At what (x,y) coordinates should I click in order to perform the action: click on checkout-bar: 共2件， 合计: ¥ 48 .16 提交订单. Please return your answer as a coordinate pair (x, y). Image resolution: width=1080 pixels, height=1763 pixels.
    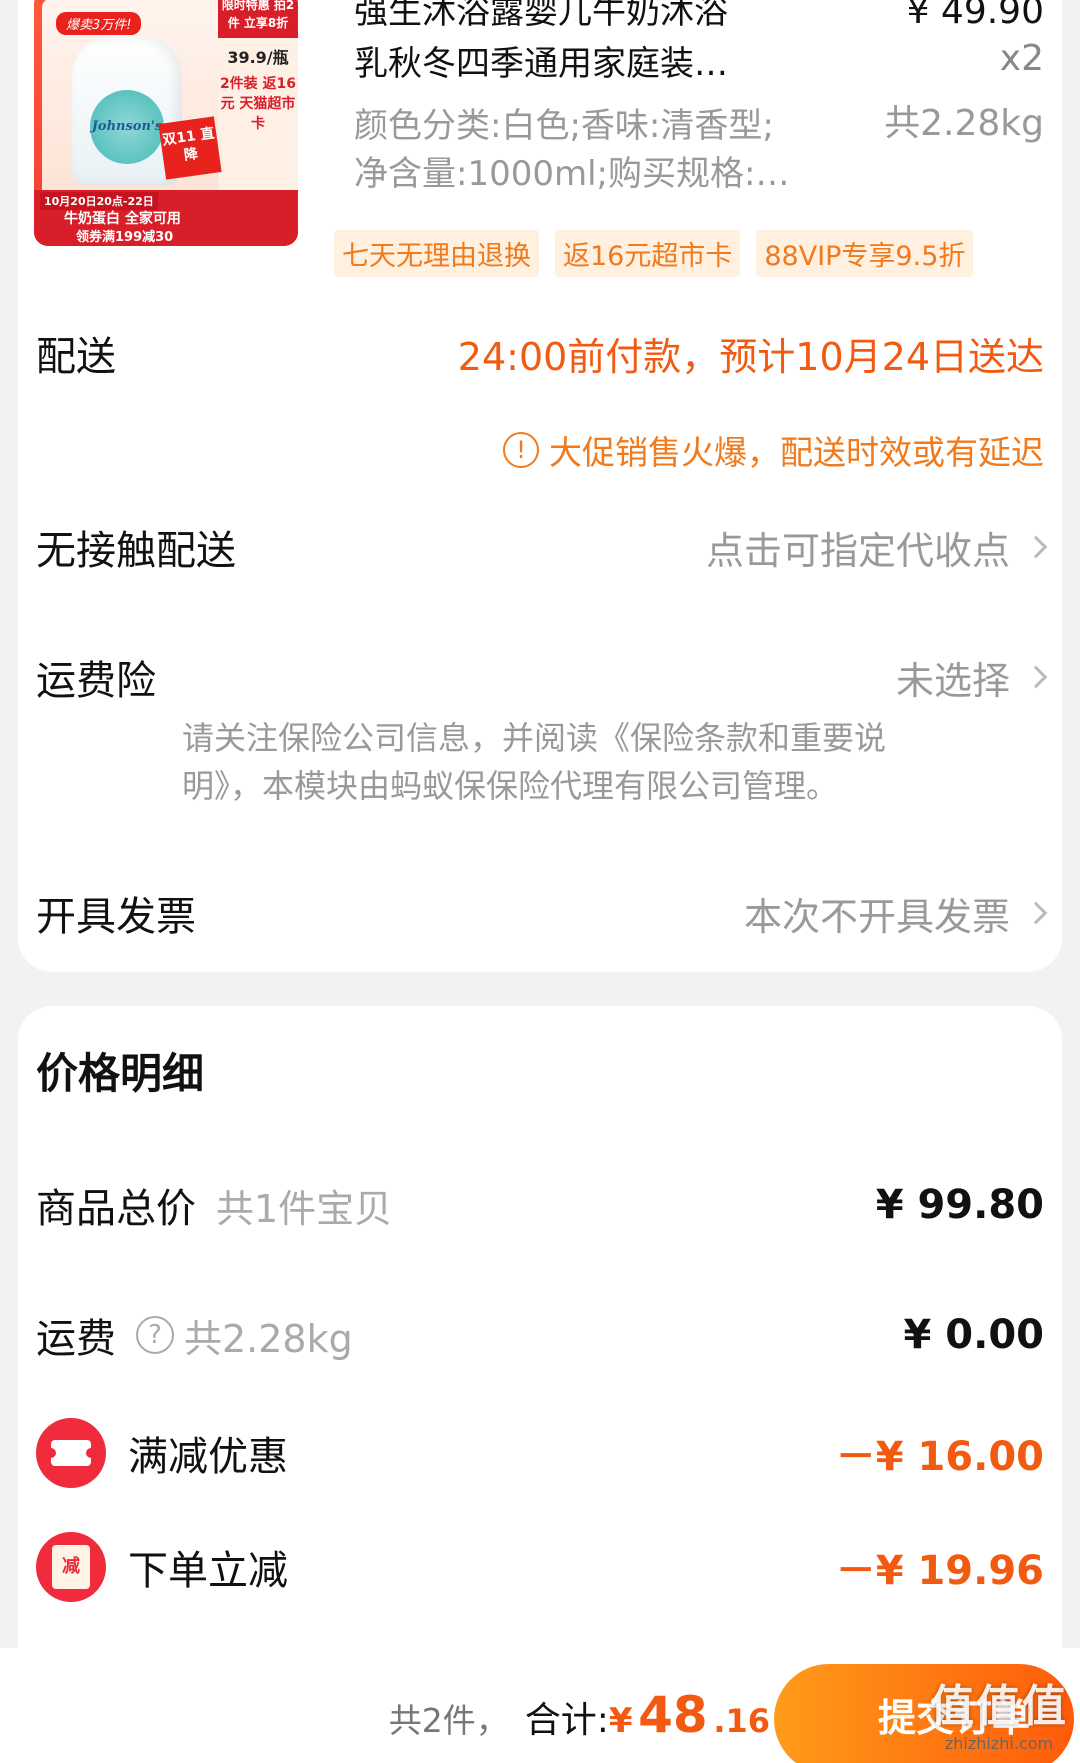
    Looking at the image, I should click on (540, 1705).